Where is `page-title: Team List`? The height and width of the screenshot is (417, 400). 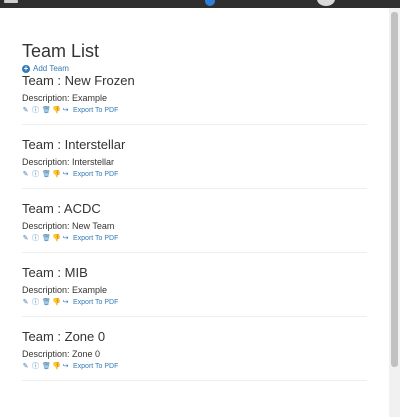
page-title: Team List is located at coordinates (61, 51).